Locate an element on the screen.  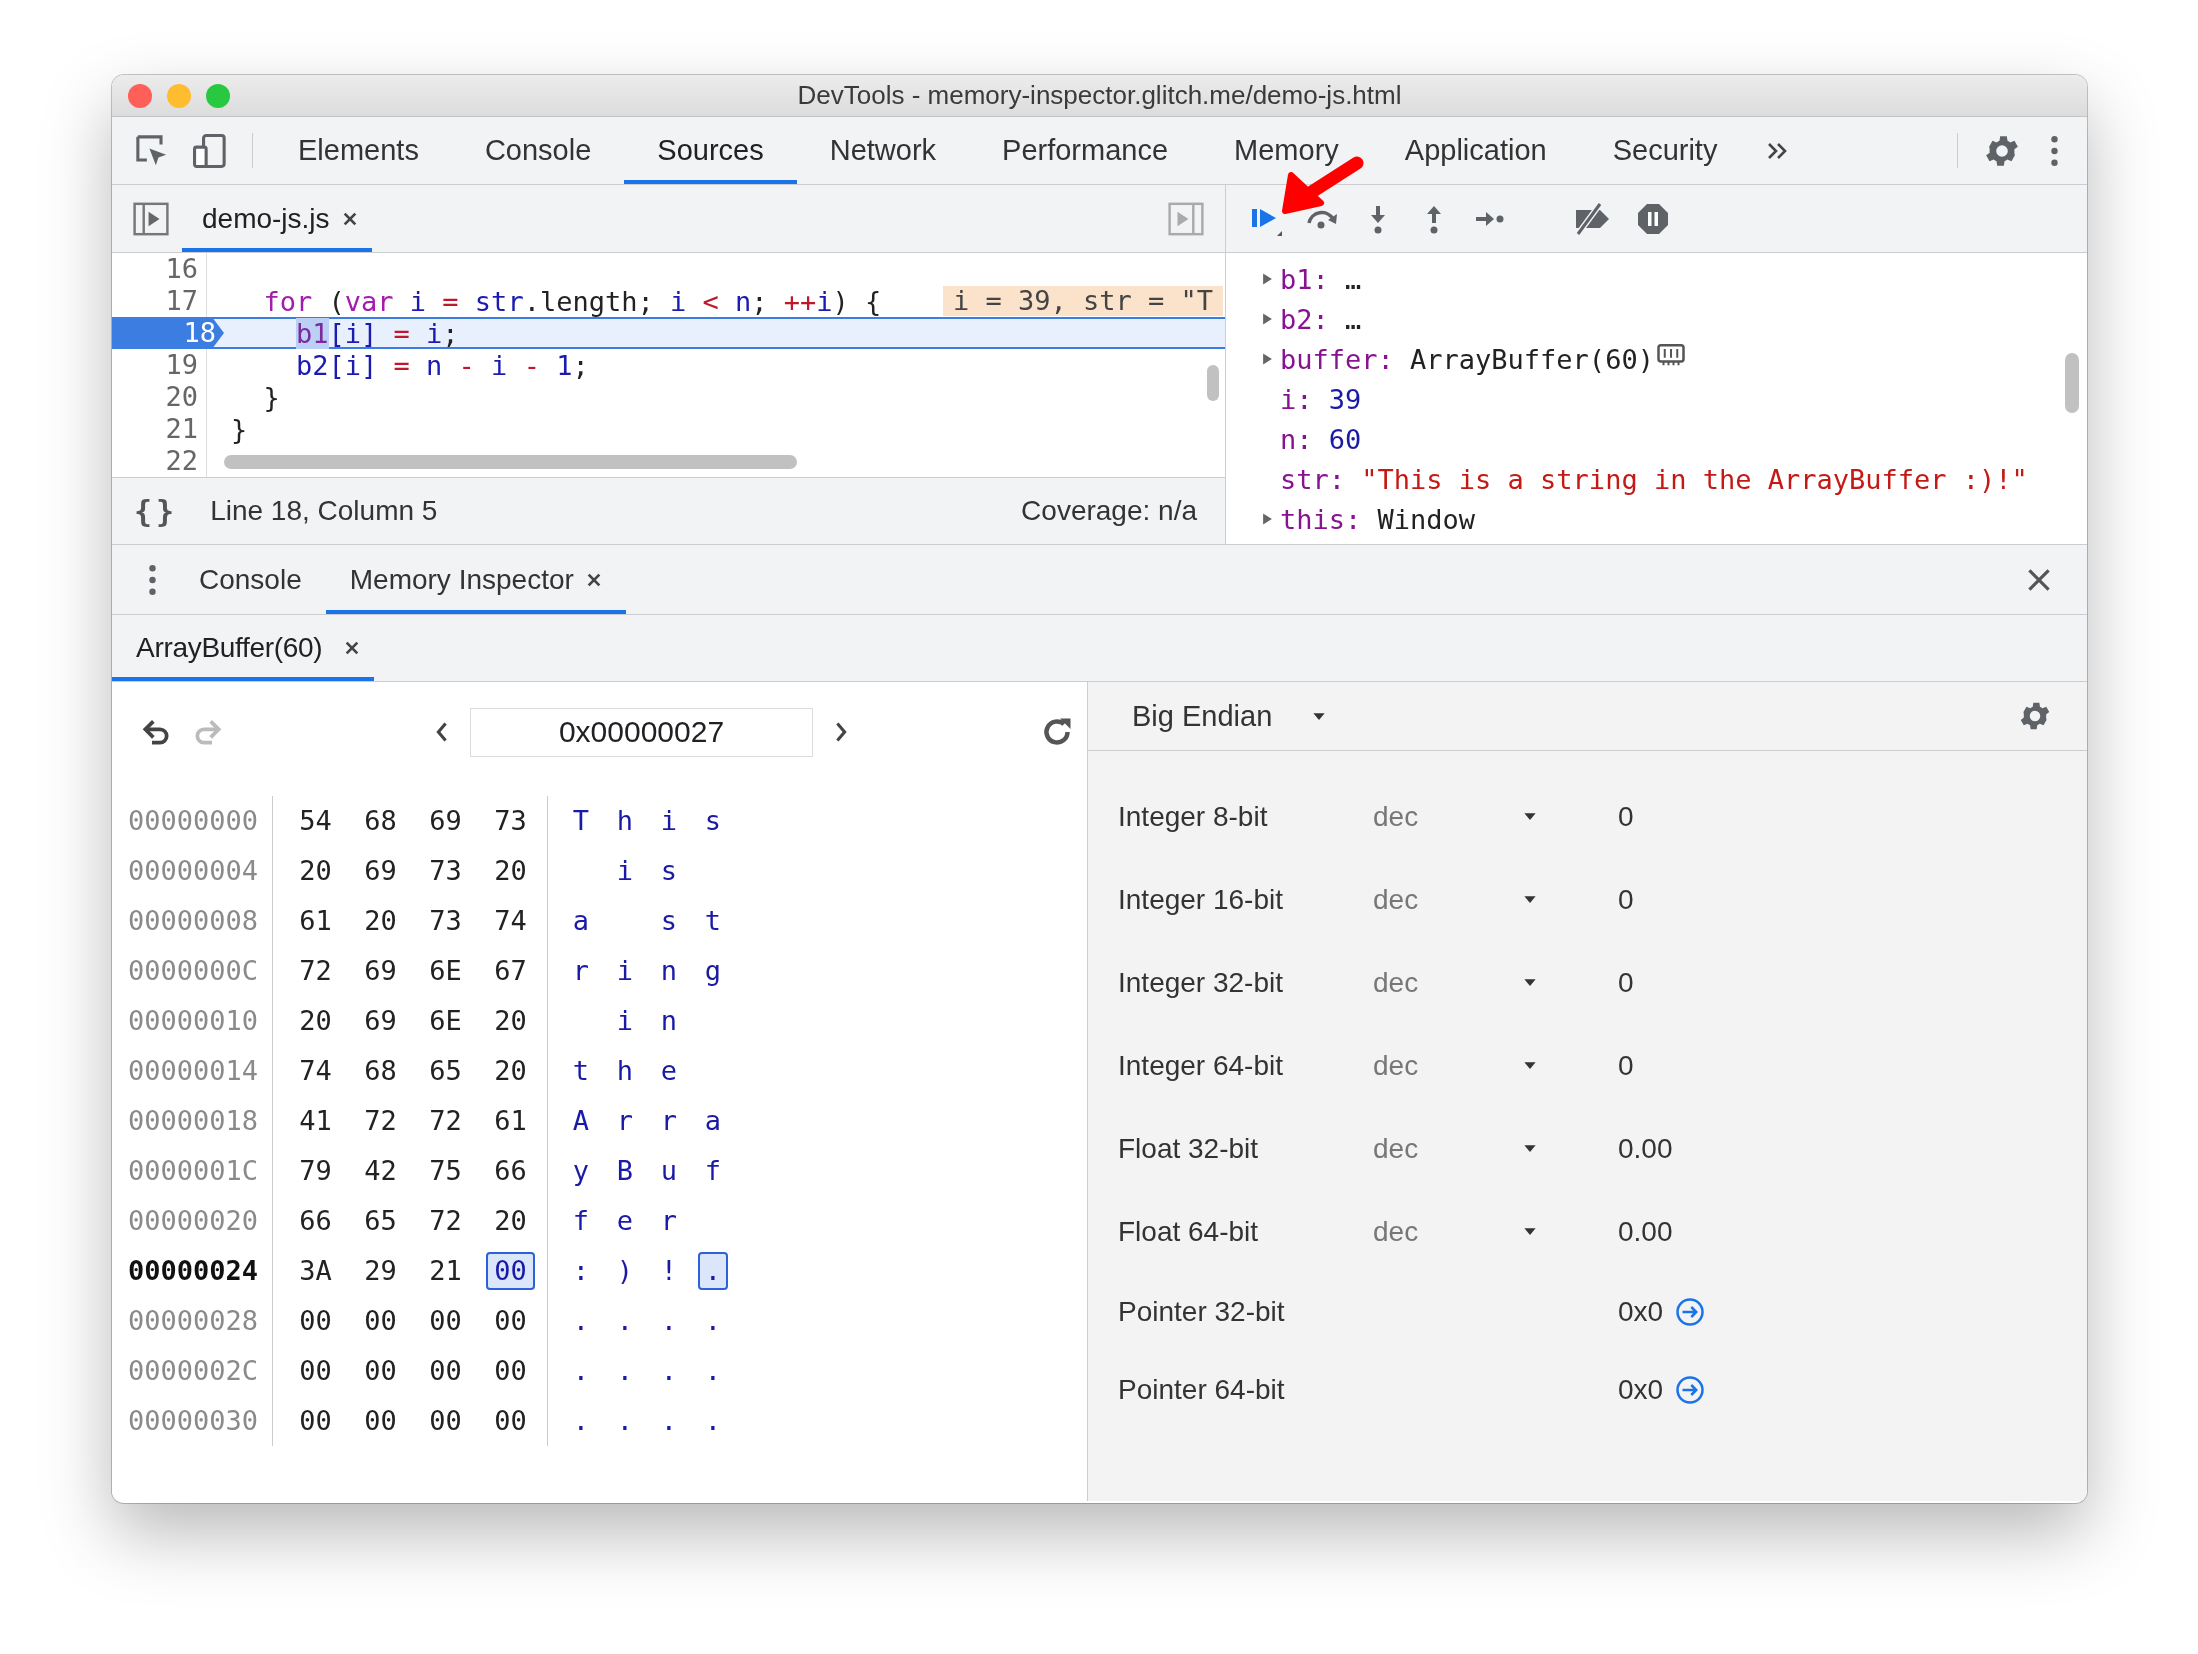
panel-tab: Performance is located at coordinates (1085, 150).